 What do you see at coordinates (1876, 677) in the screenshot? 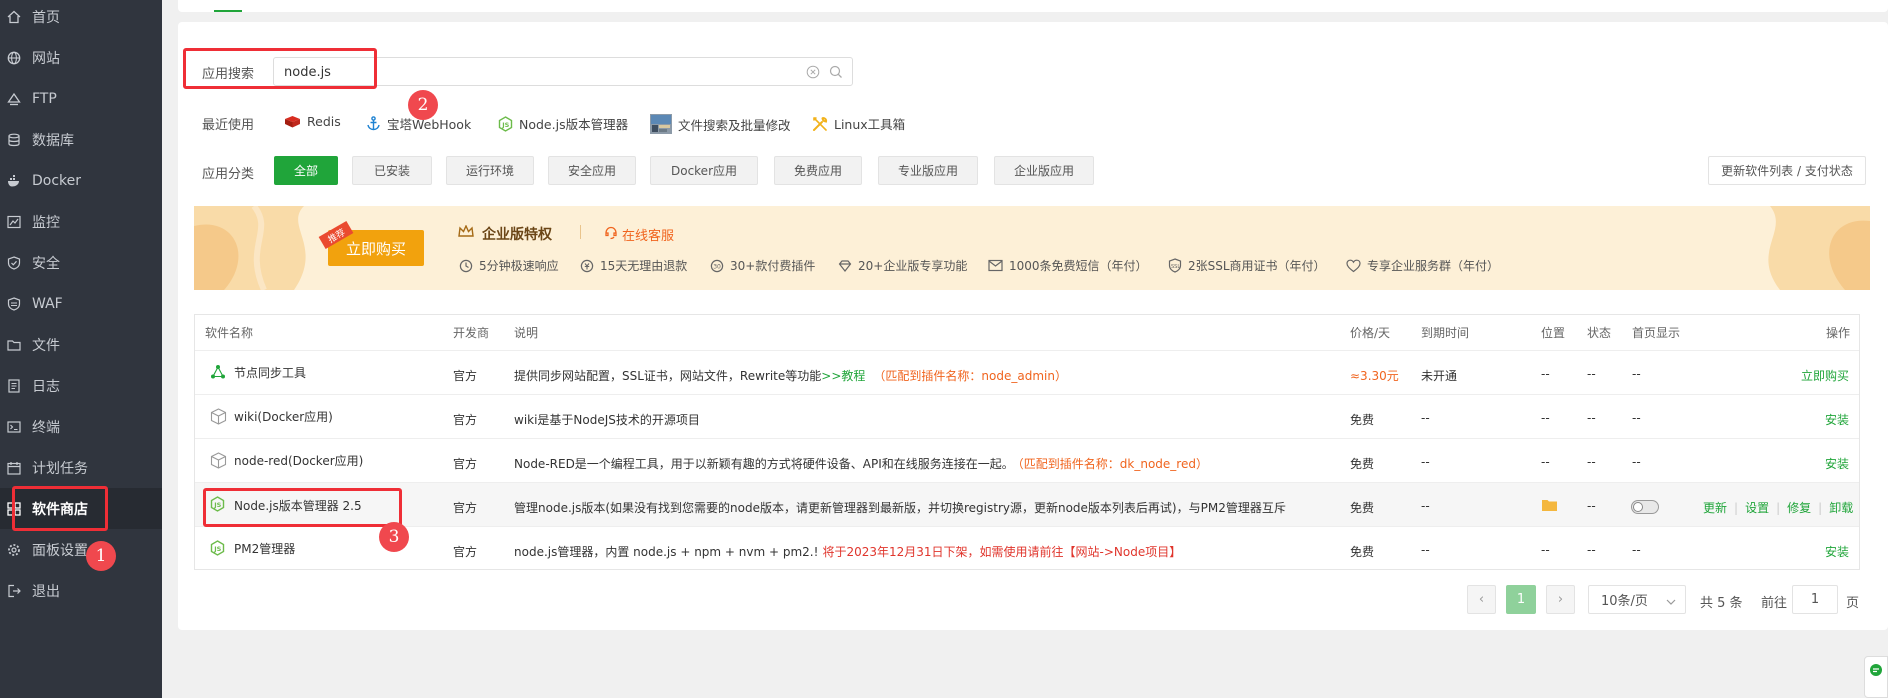
I see `floating-service-widget` at bounding box center [1876, 677].